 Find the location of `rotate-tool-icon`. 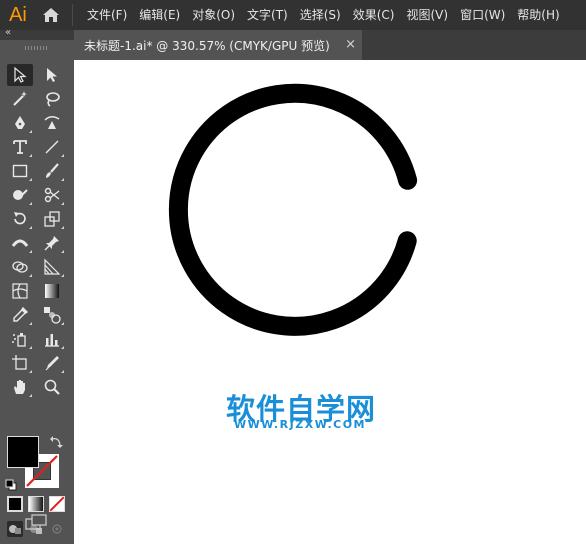

rotate-tool-icon is located at coordinates (20, 219).